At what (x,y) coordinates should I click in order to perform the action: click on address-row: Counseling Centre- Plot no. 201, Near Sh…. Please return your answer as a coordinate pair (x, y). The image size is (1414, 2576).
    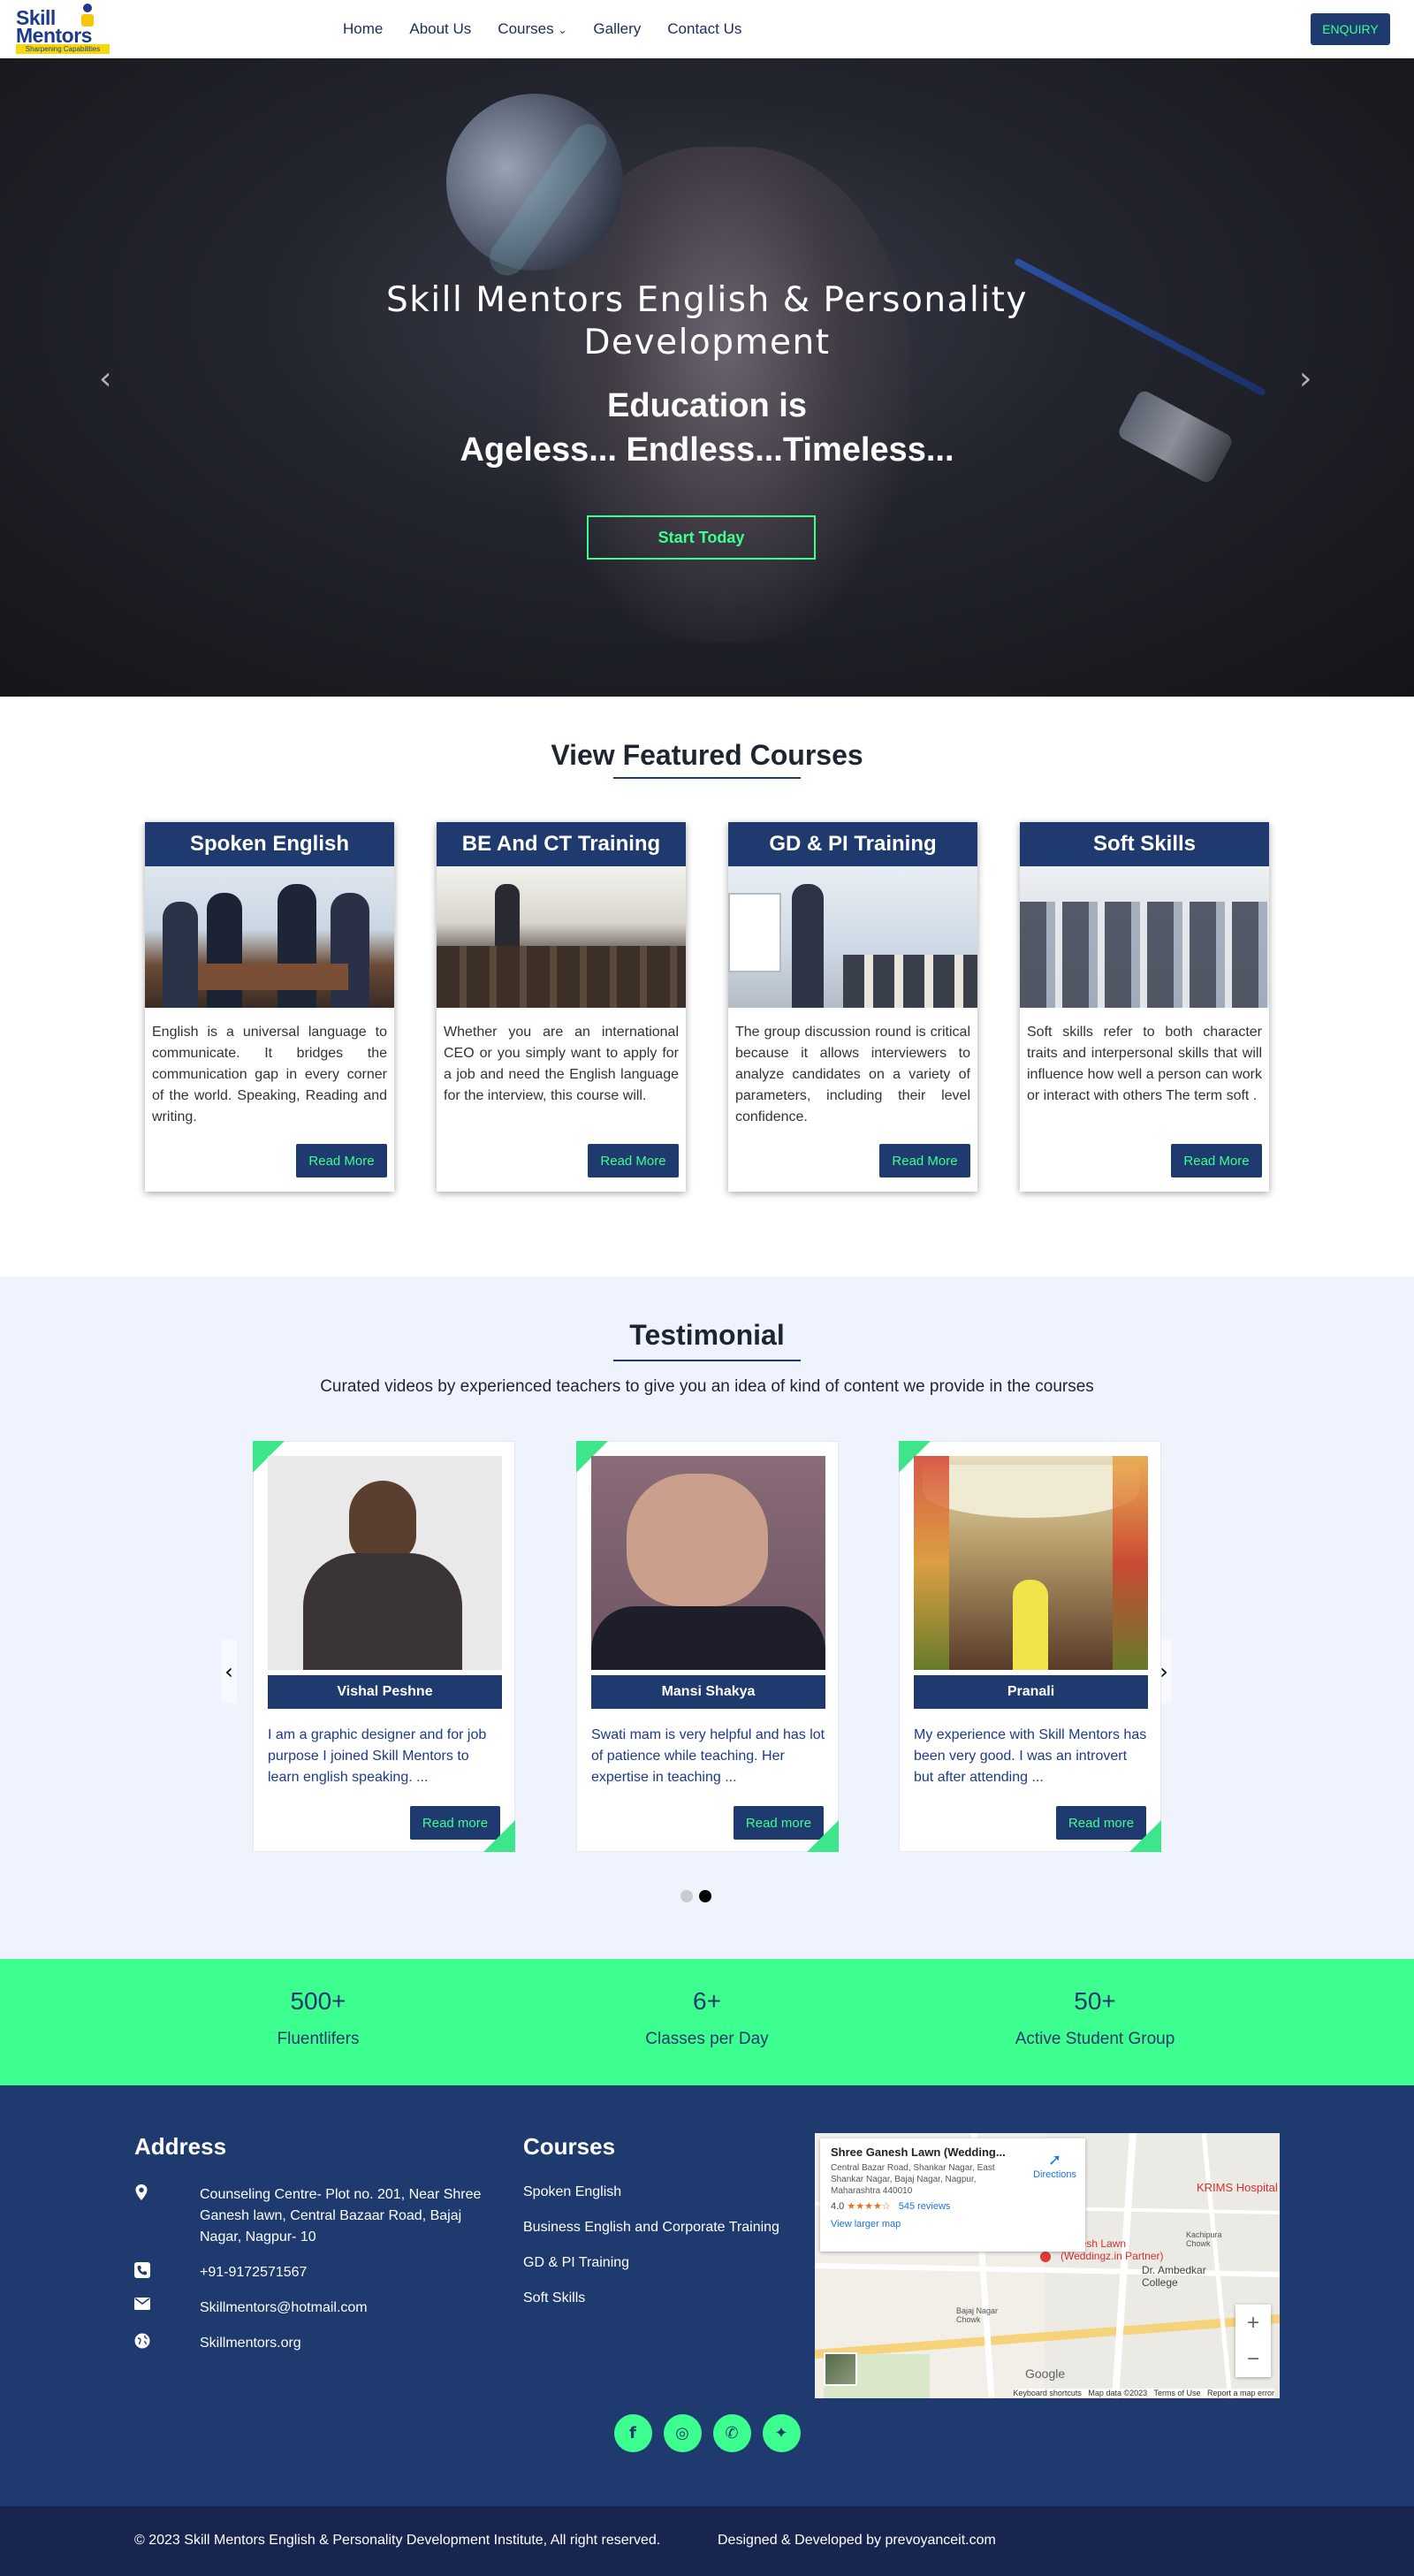
    Looking at the image, I should click on (320, 2216).